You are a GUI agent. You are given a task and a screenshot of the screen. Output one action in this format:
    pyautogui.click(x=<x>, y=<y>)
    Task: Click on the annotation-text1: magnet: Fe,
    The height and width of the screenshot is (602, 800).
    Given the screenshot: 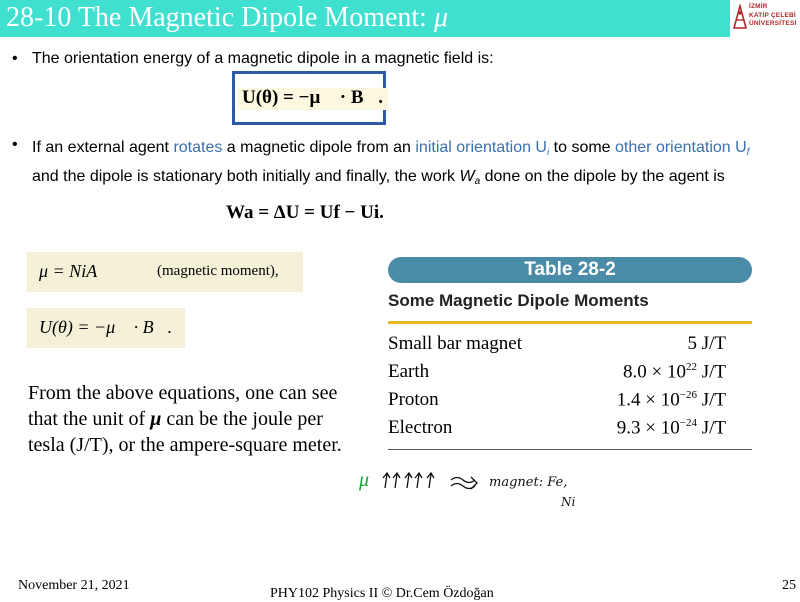 What is the action you would take?
    pyautogui.click(x=528, y=482)
    